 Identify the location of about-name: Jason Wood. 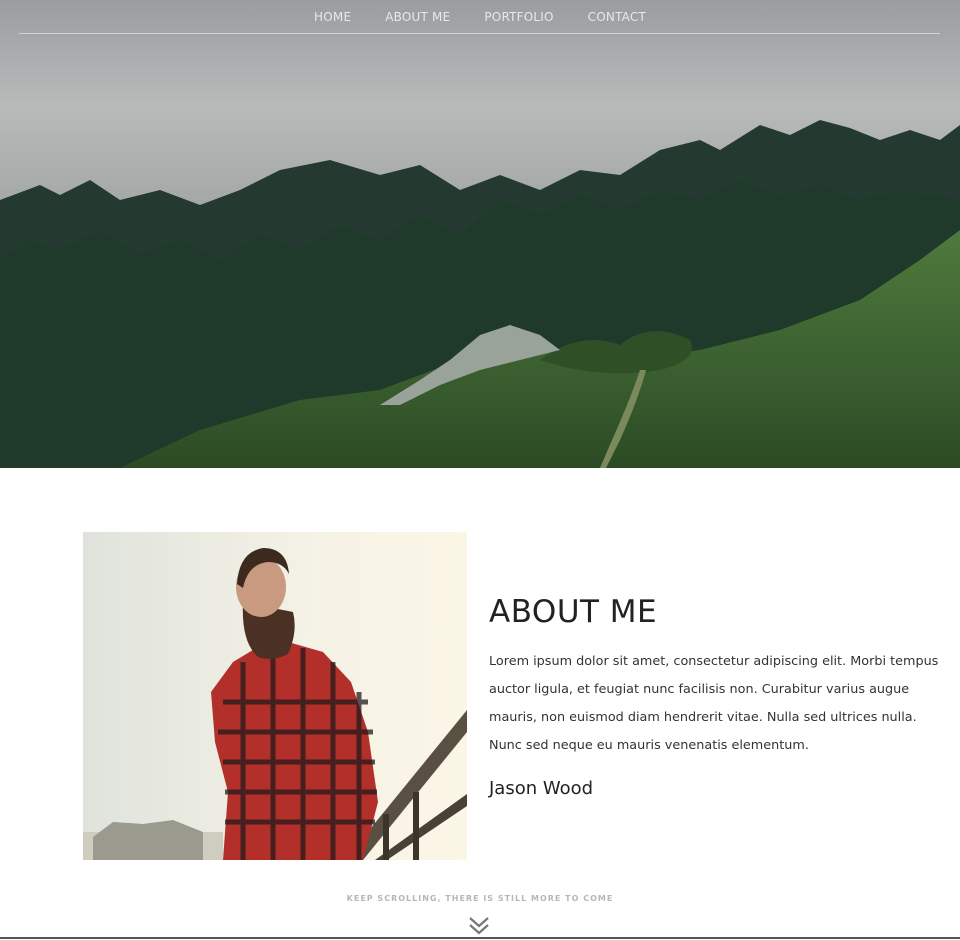
(541, 788).